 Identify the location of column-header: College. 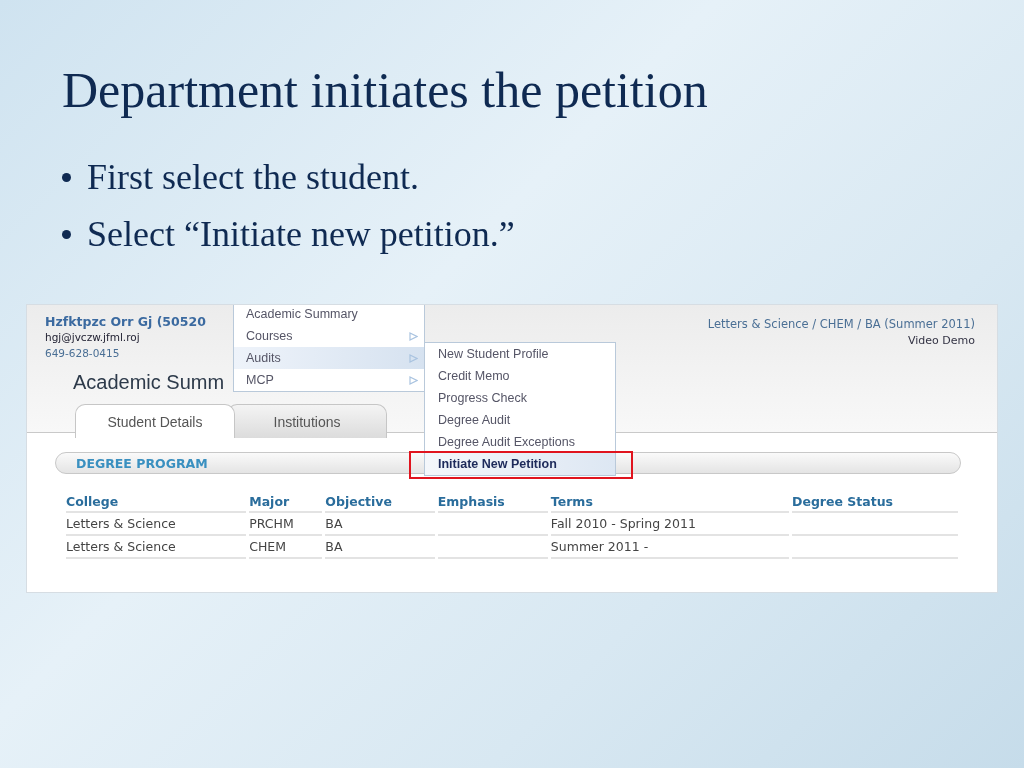
(156, 503).